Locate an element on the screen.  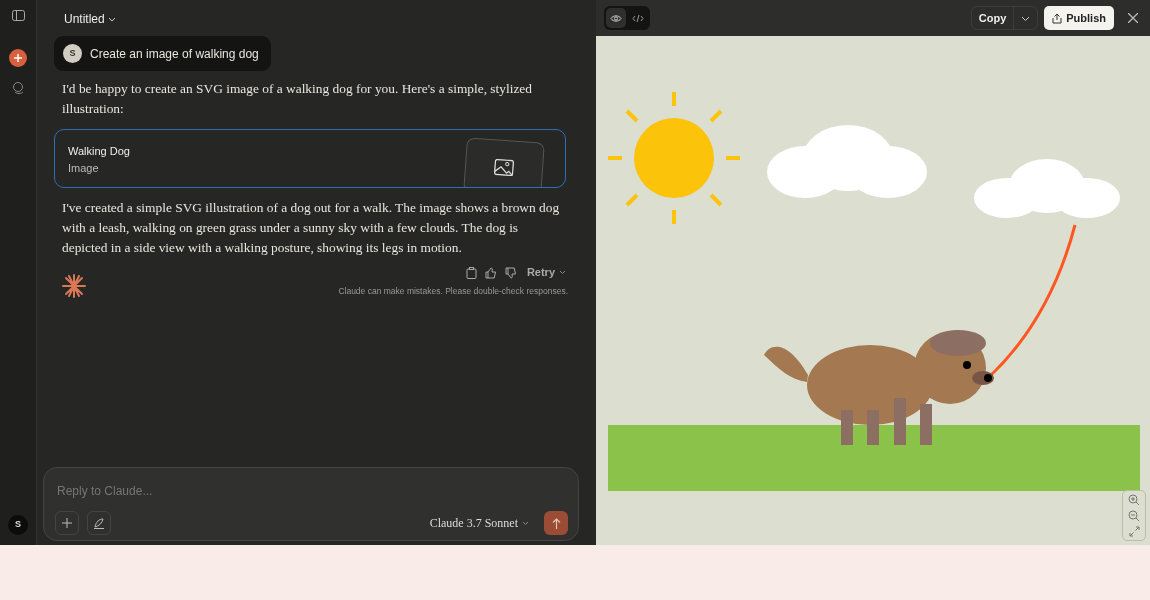
retry-button: Retry is located at coordinates (546, 272).